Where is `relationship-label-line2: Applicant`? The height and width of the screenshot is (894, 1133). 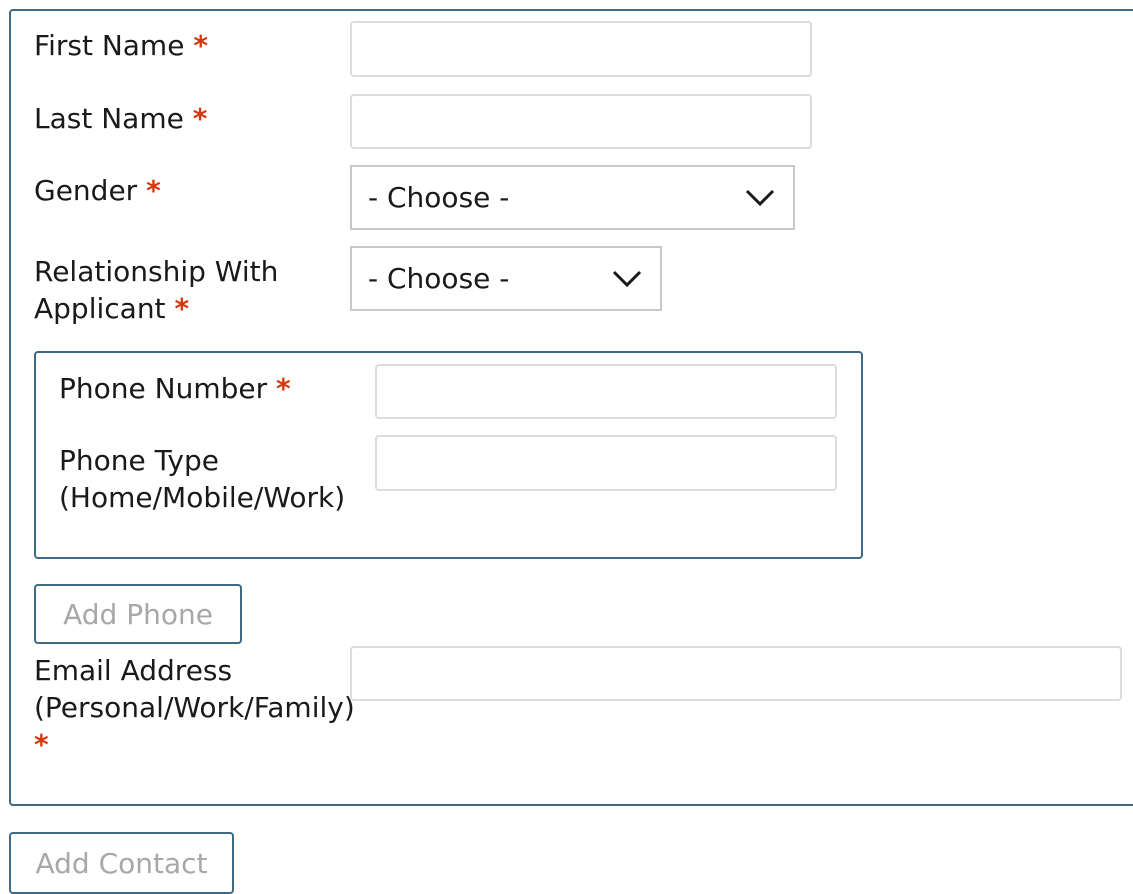 relationship-label-line2: Applicant is located at coordinates (100, 308).